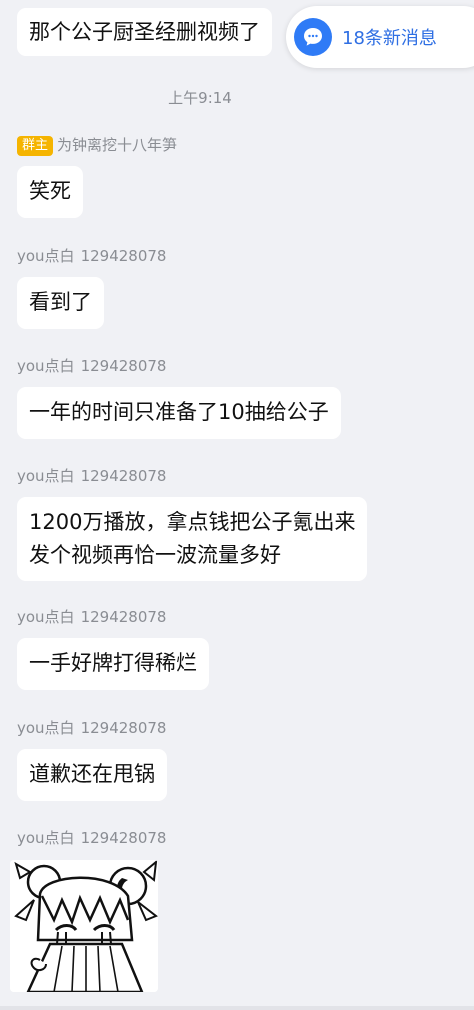  Describe the element at coordinates (192, 522) in the screenshot. I see `message-text: 1200万播放，拿点钱把公子氪出来` at that location.